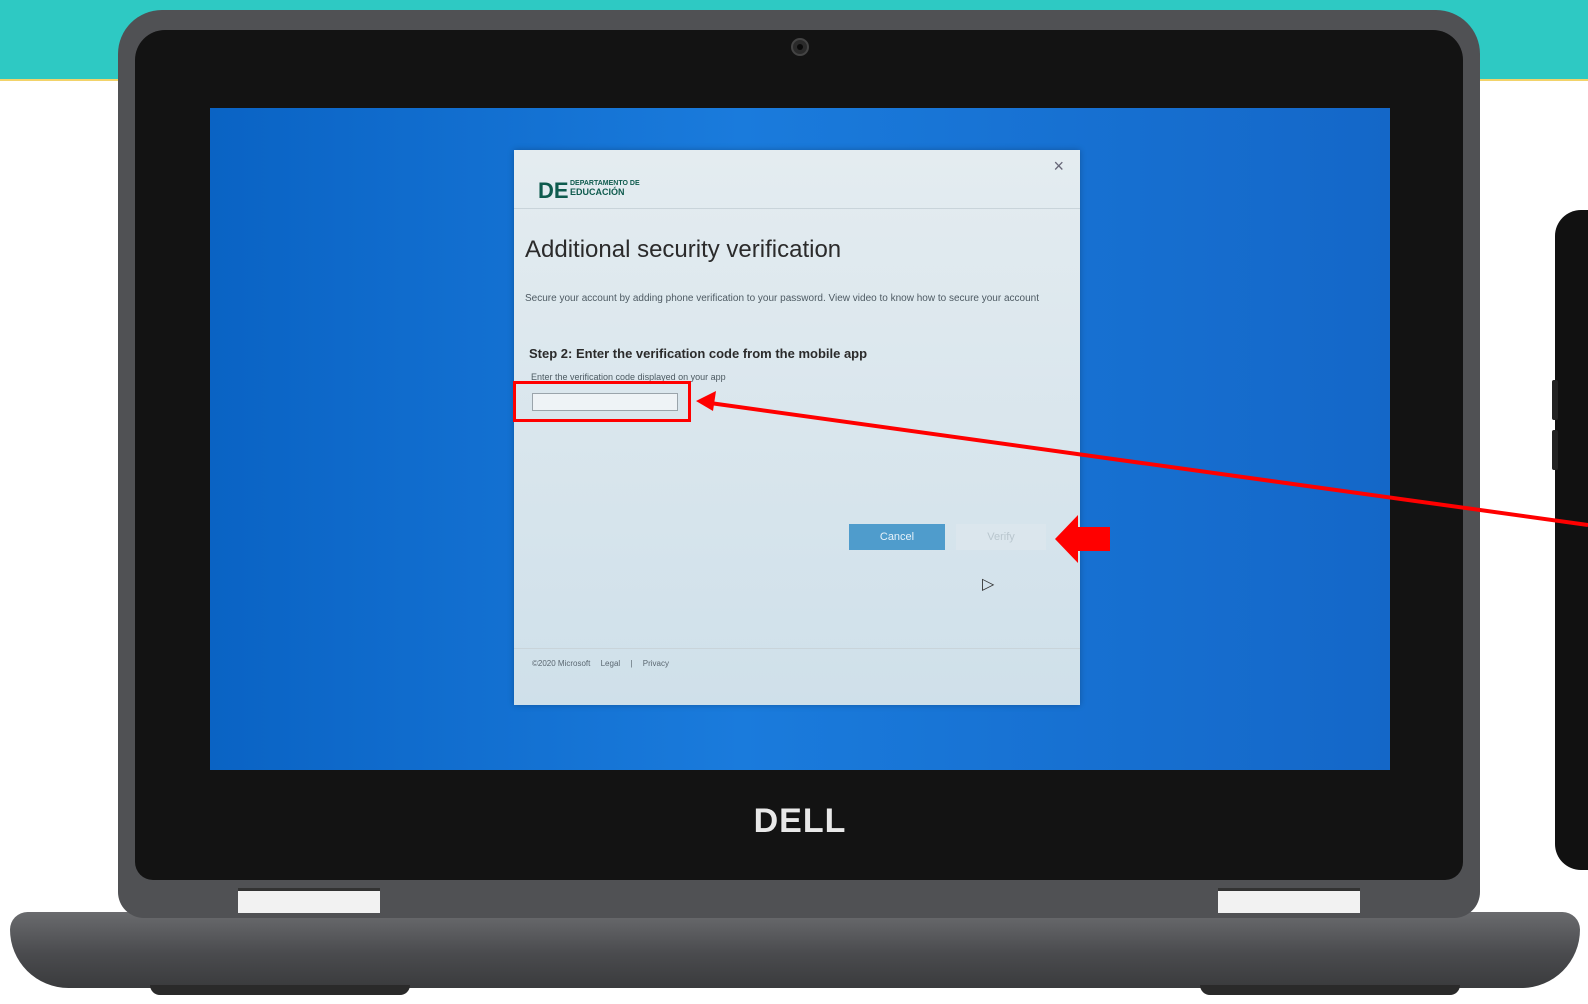  I want to click on annotation-arrows, so click(1142, 477).